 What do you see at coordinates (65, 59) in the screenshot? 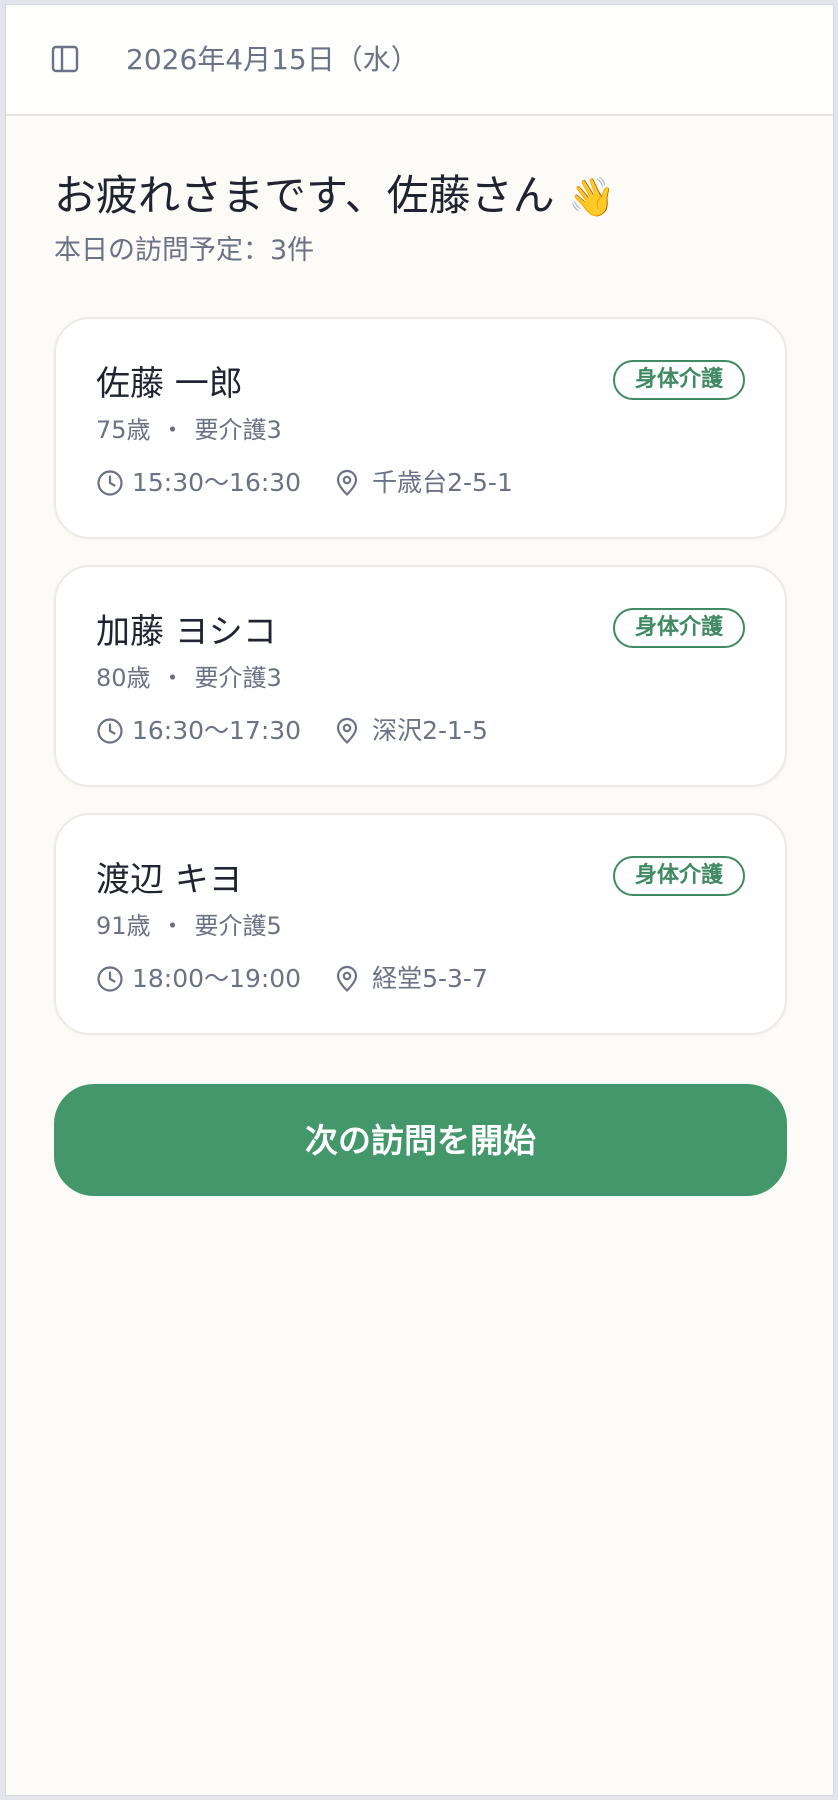
I see `sidebar-toggle-icon` at bounding box center [65, 59].